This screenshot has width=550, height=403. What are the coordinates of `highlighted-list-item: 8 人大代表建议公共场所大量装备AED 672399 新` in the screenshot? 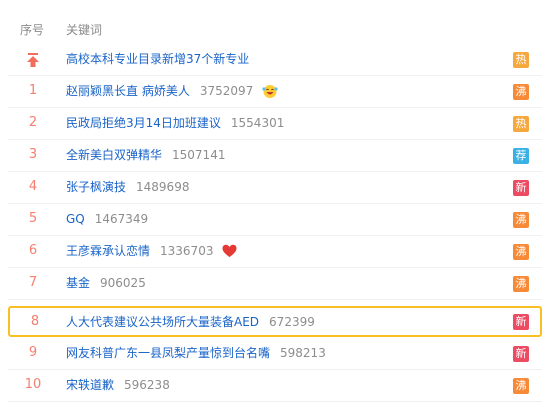 It's located at (275, 321).